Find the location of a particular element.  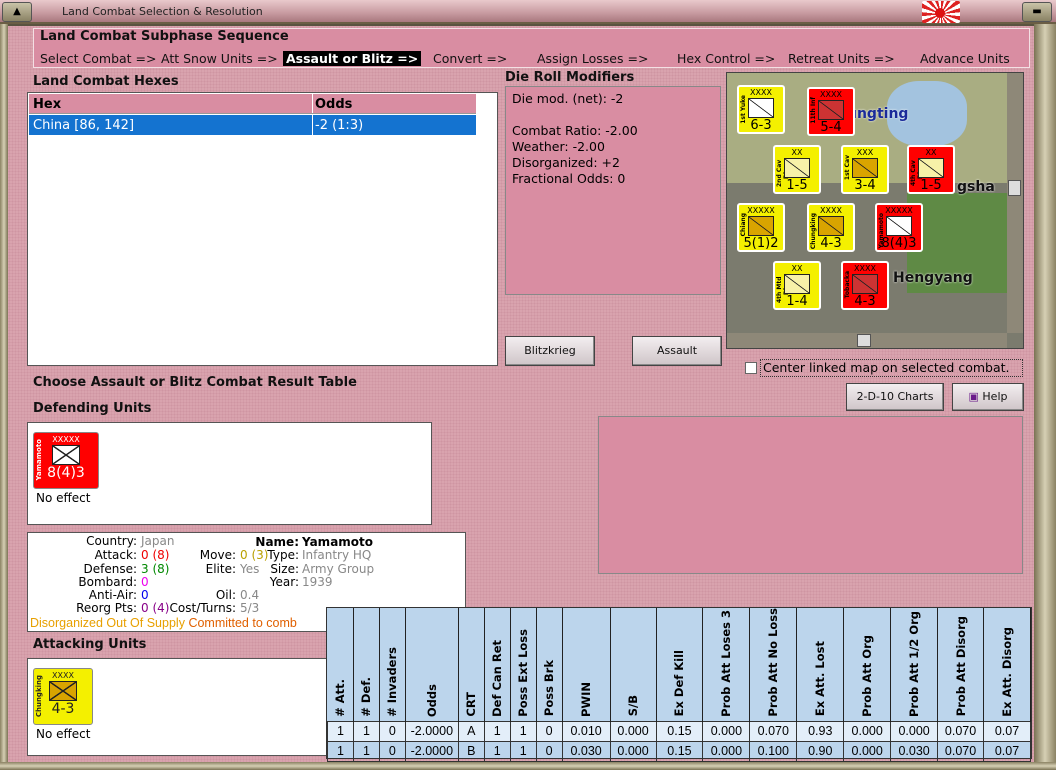

crt-column-header: Poss Ext Loss is located at coordinates (523, 665).